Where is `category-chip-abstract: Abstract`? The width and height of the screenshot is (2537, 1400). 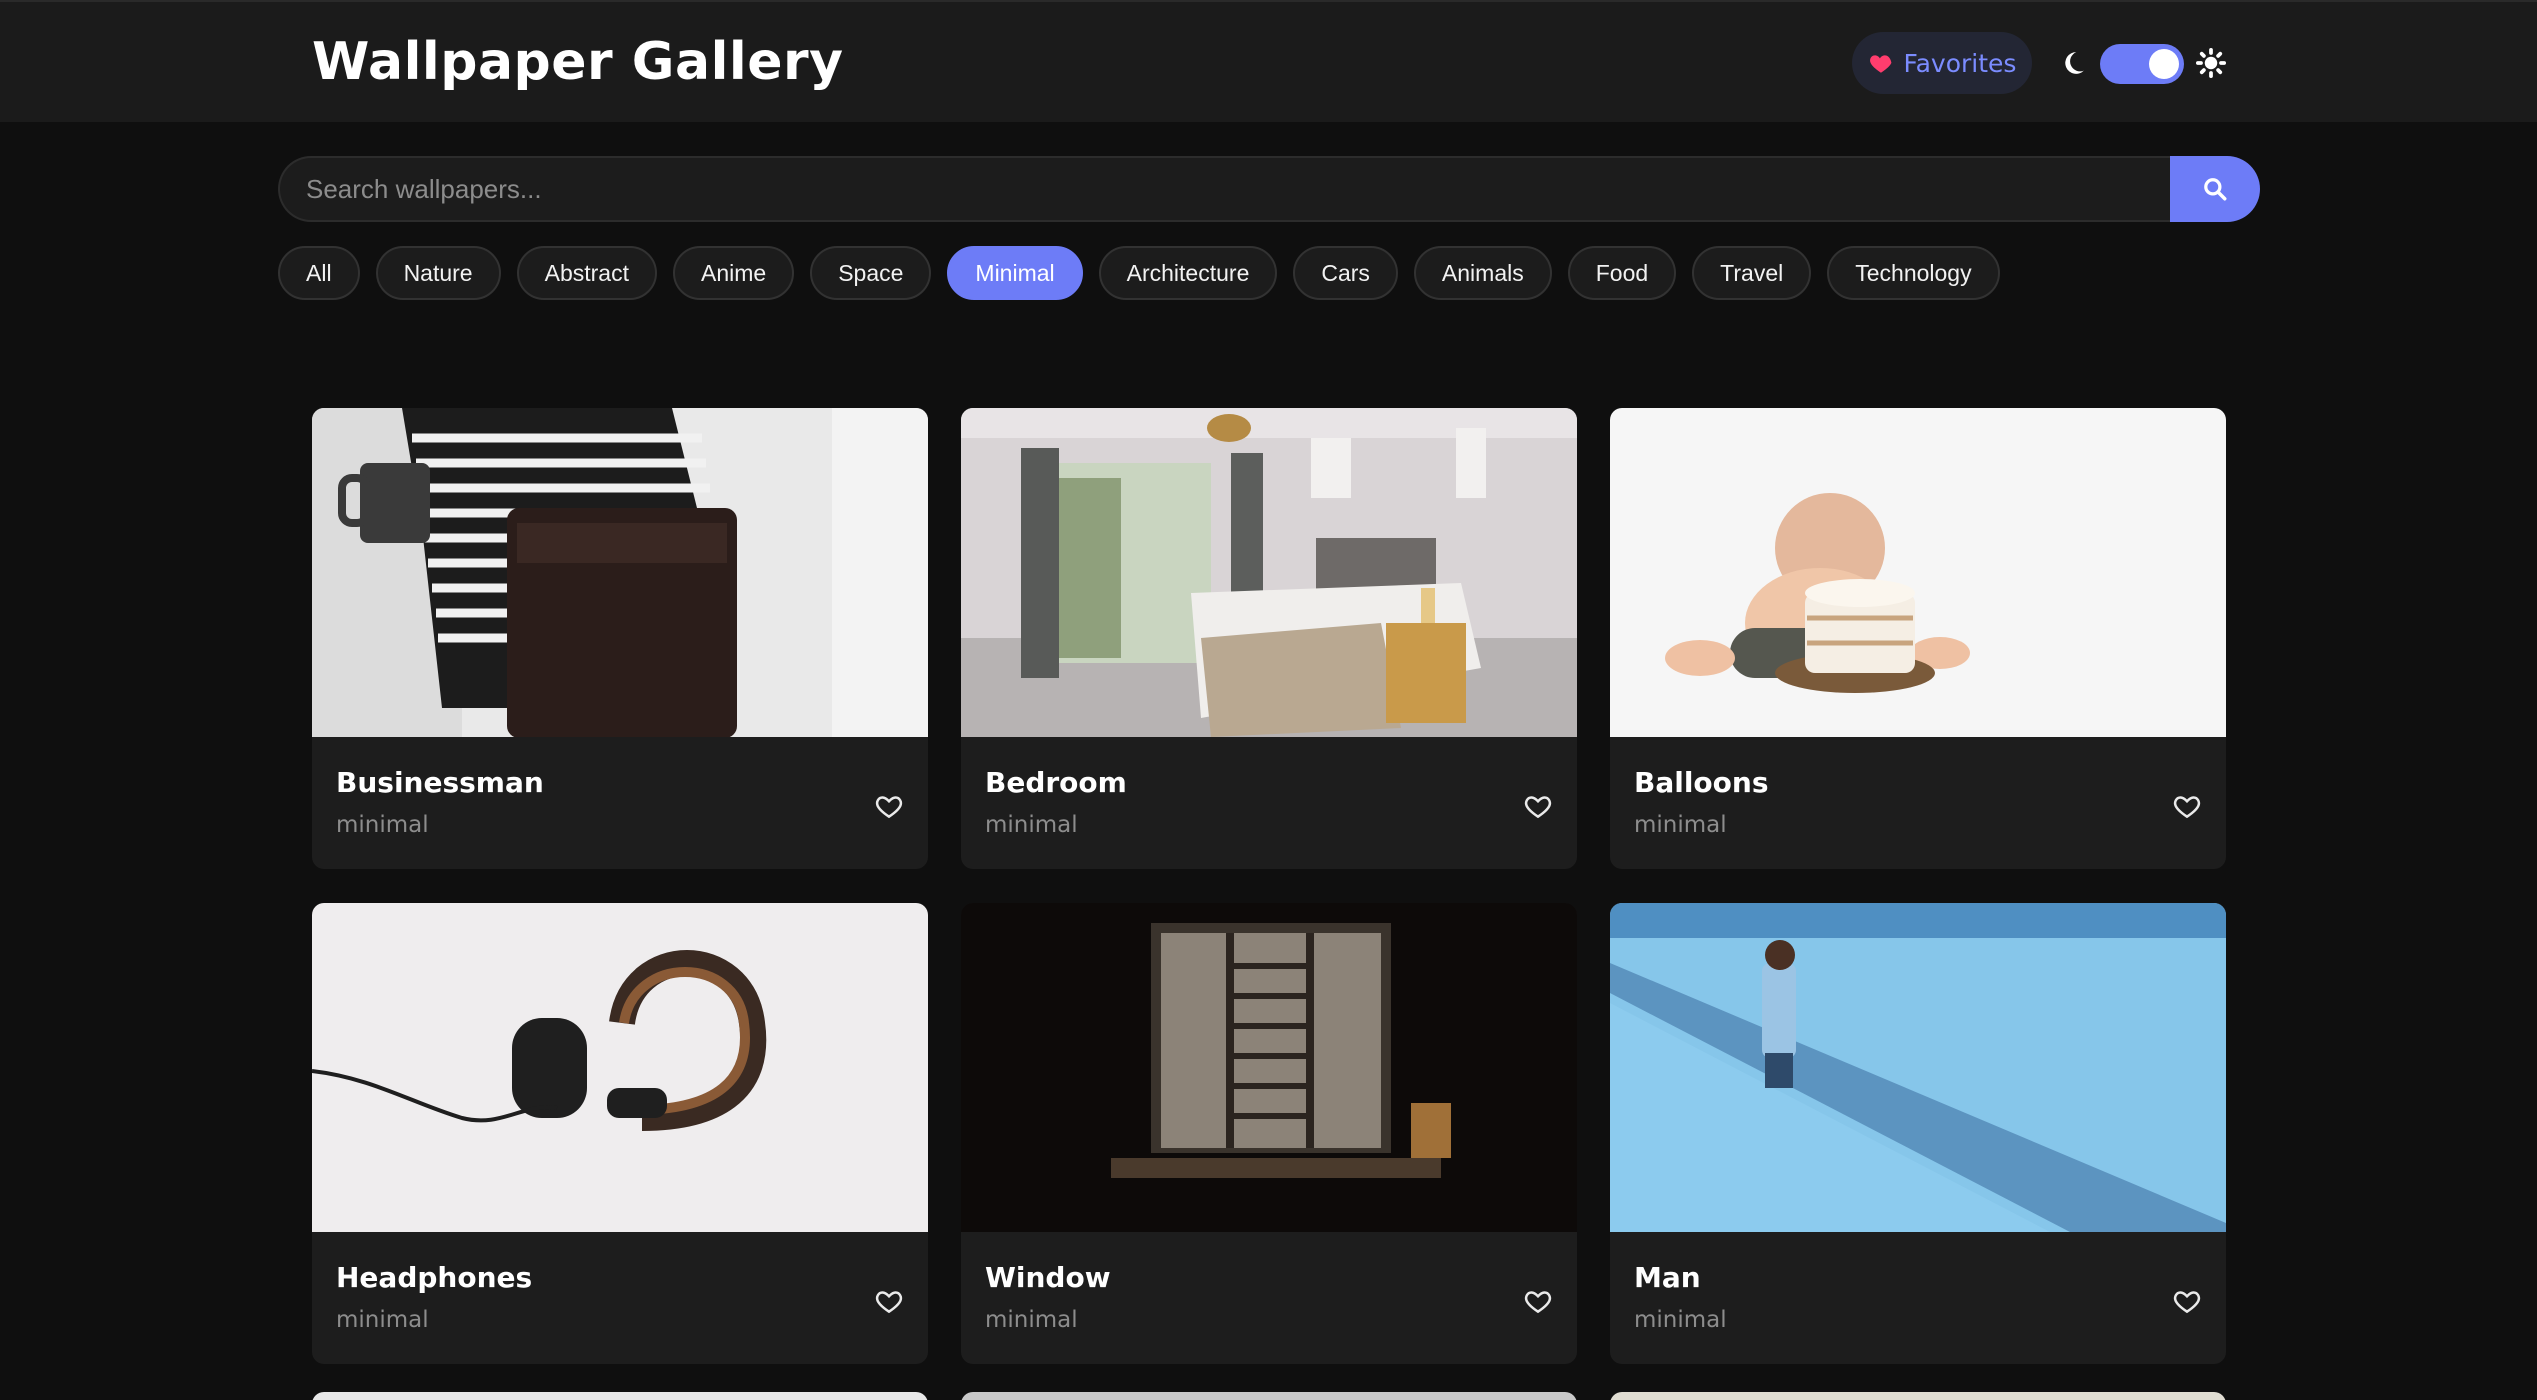 category-chip-abstract: Abstract is located at coordinates (586, 273).